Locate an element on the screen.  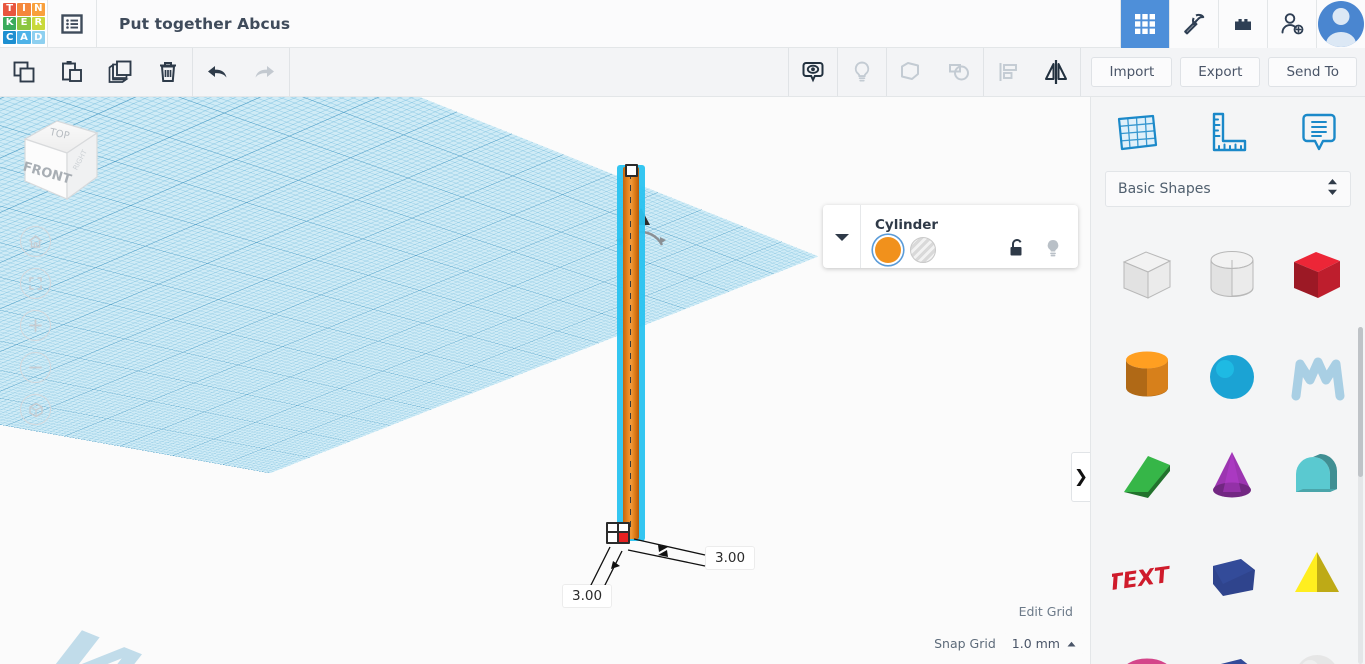
collapse-caret-icon is located at coordinates (842, 236).